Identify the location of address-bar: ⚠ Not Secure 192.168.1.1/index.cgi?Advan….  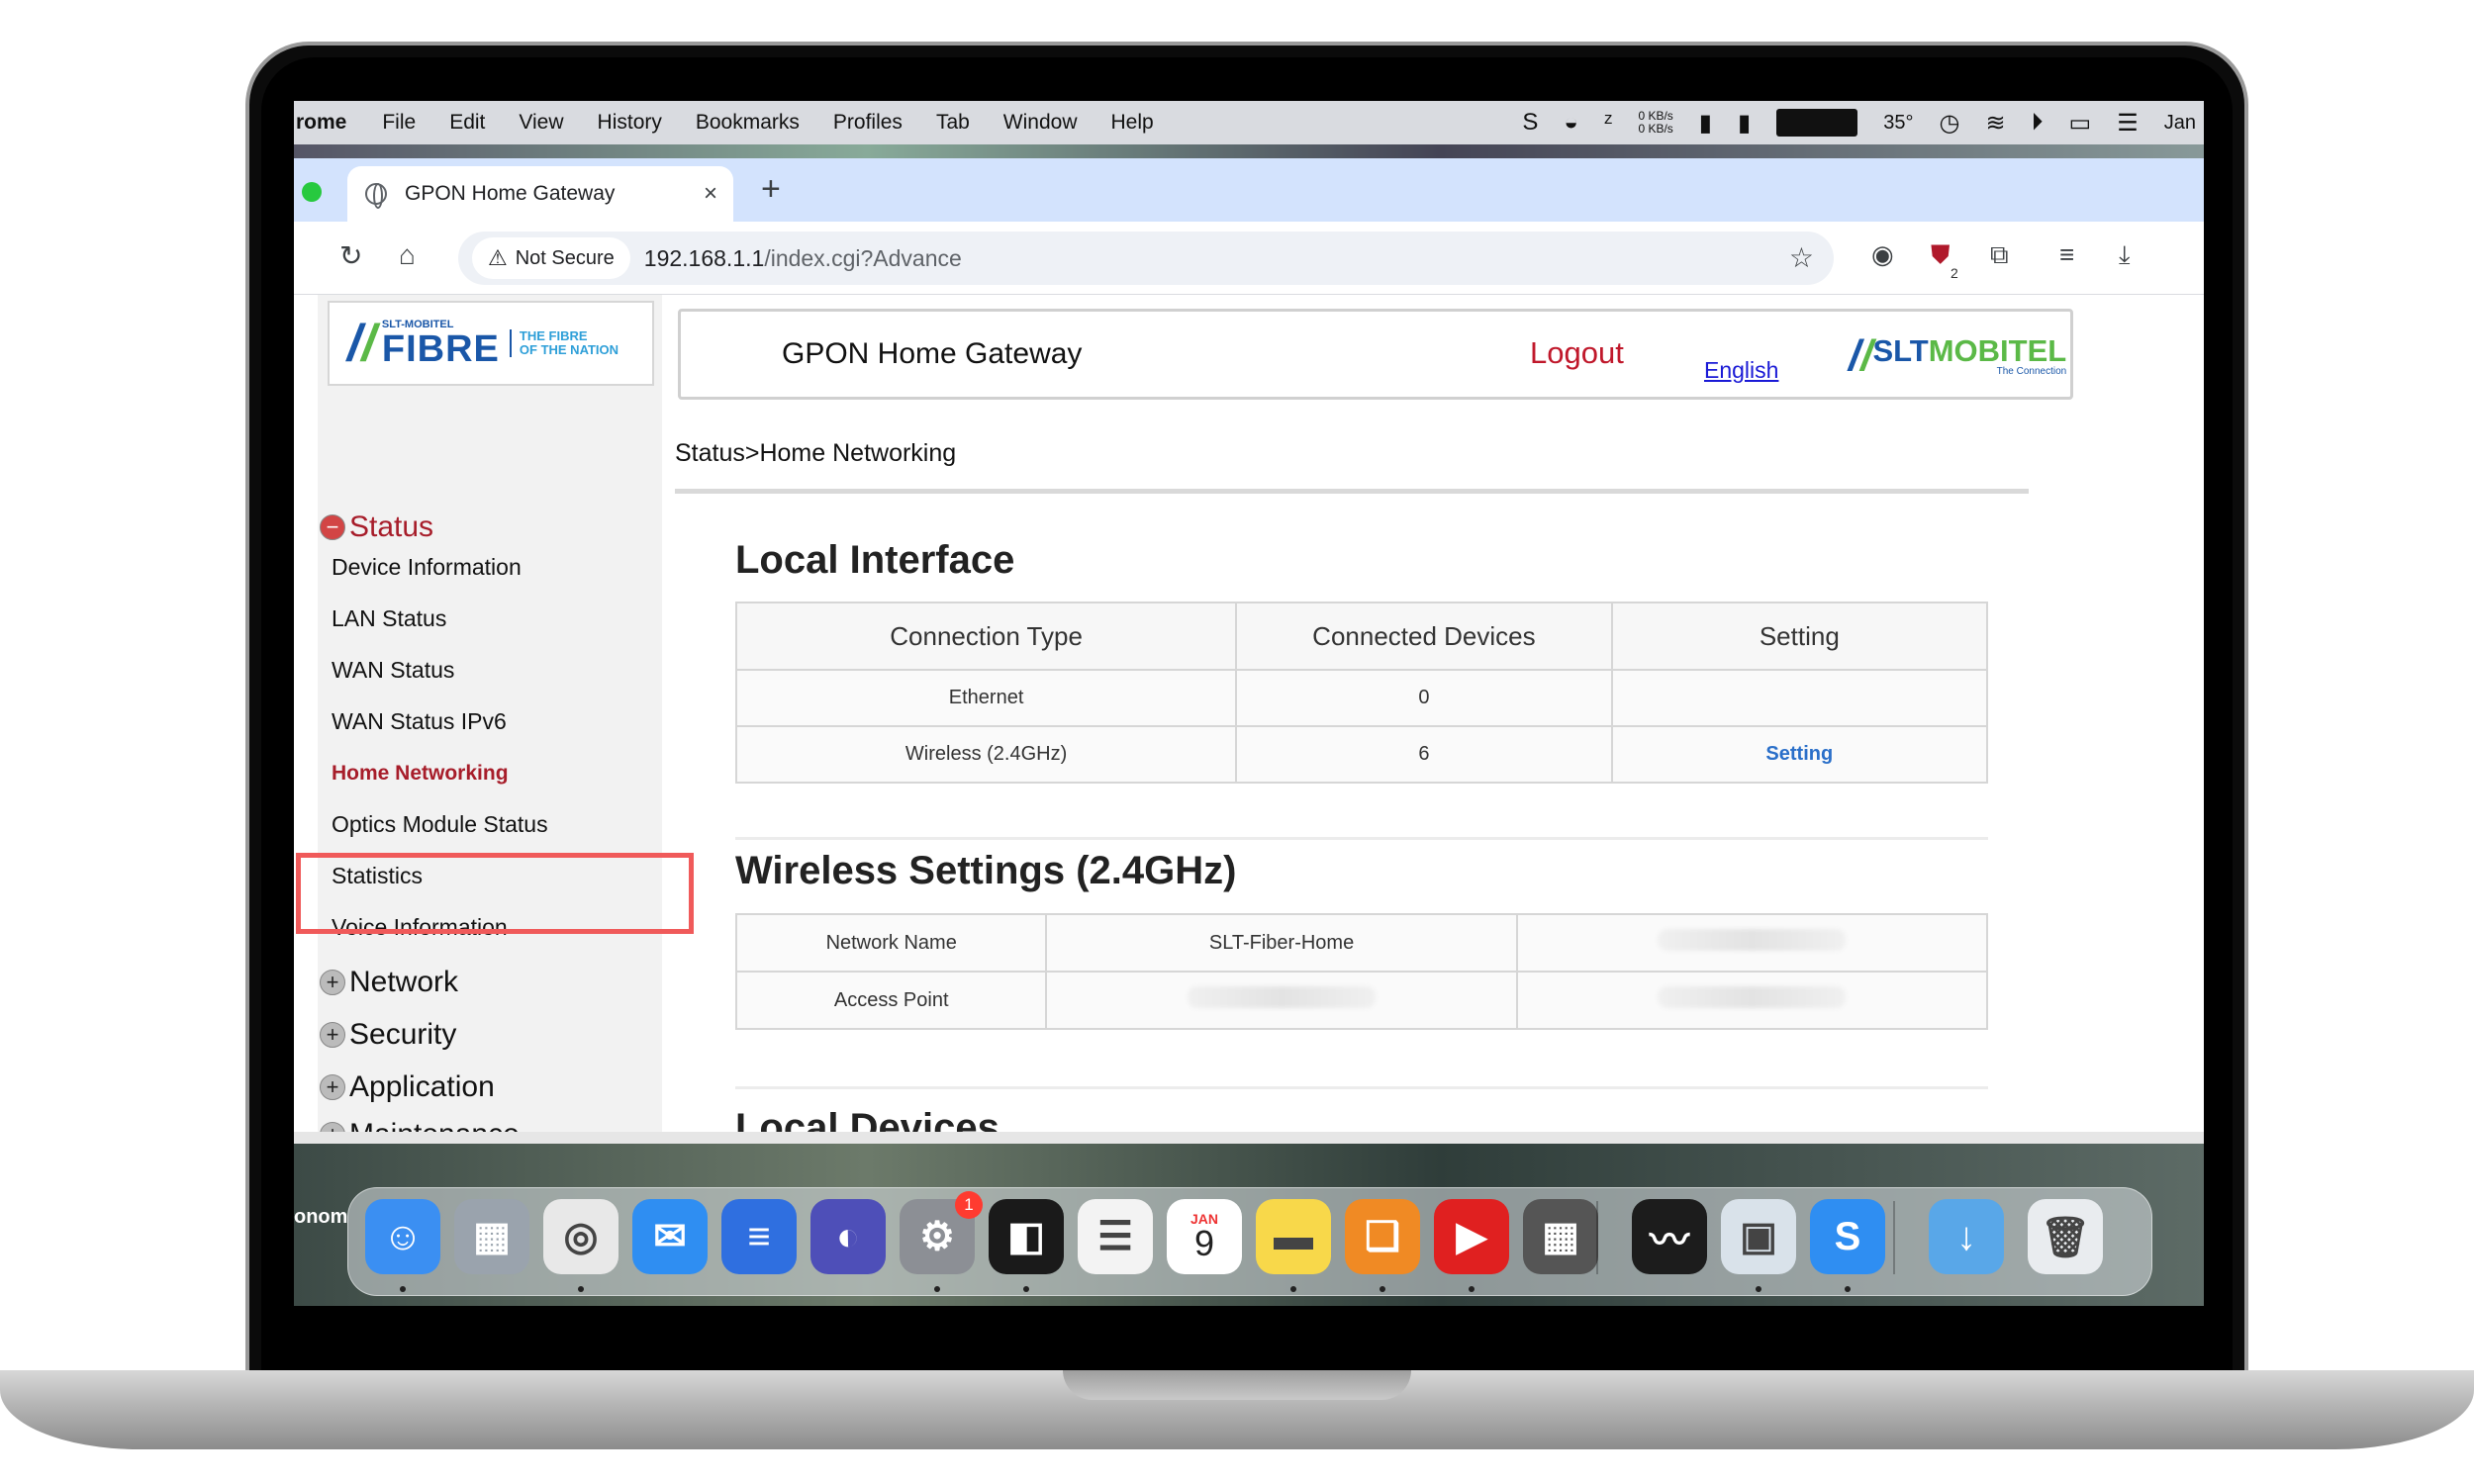
(1146, 258).